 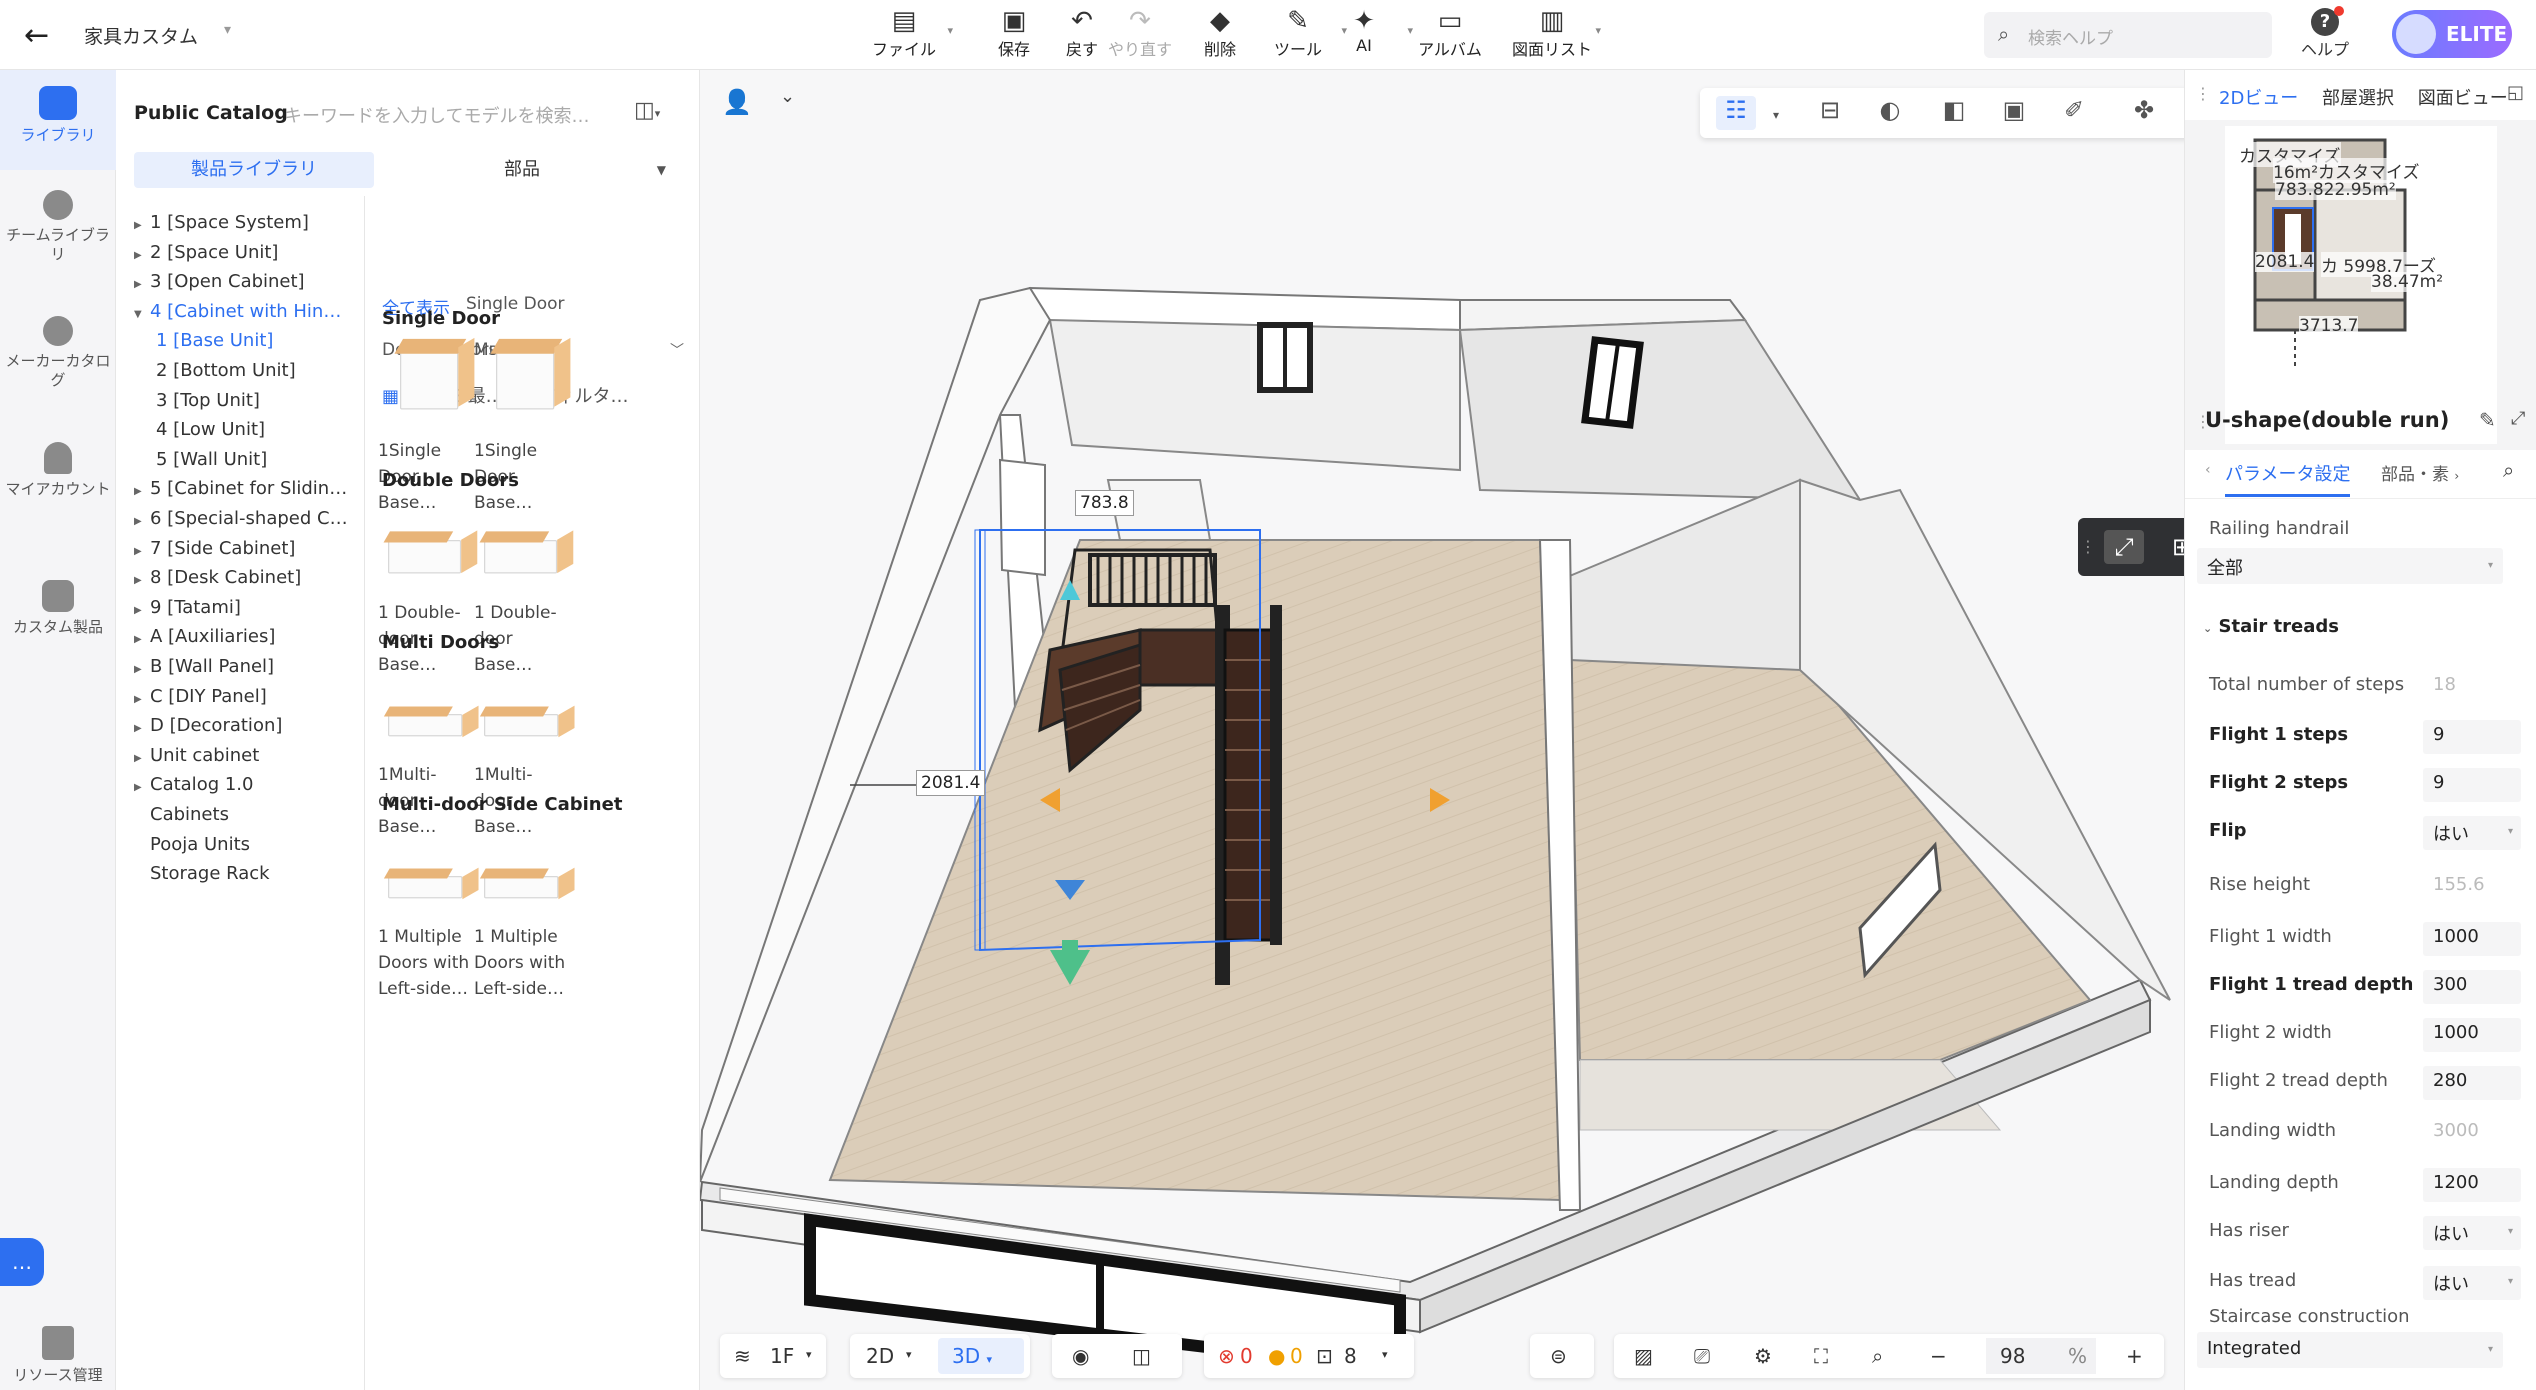 I want to click on view-3d-button: 3D ▾, so click(x=981, y=1356).